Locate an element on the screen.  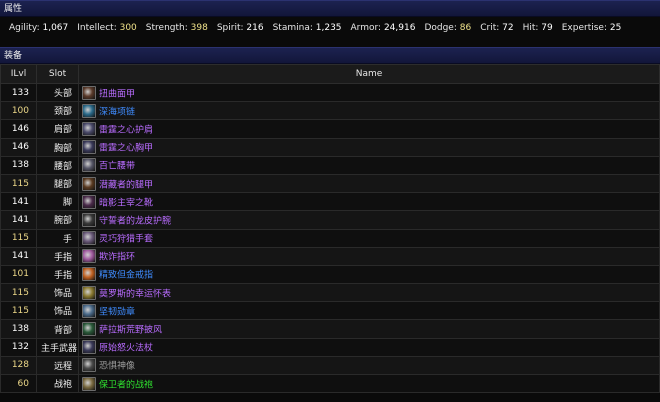
table-row: 138 腰部 百亡腰带 is located at coordinates (330, 165).